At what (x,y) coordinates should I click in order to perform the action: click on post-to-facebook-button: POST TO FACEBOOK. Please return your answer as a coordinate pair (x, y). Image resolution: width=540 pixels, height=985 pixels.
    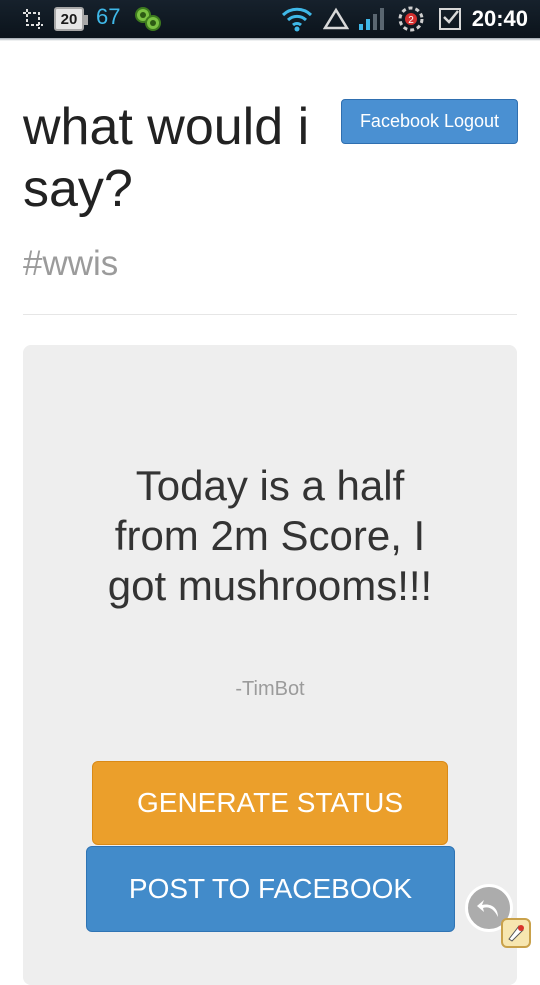
    Looking at the image, I should click on (270, 889).